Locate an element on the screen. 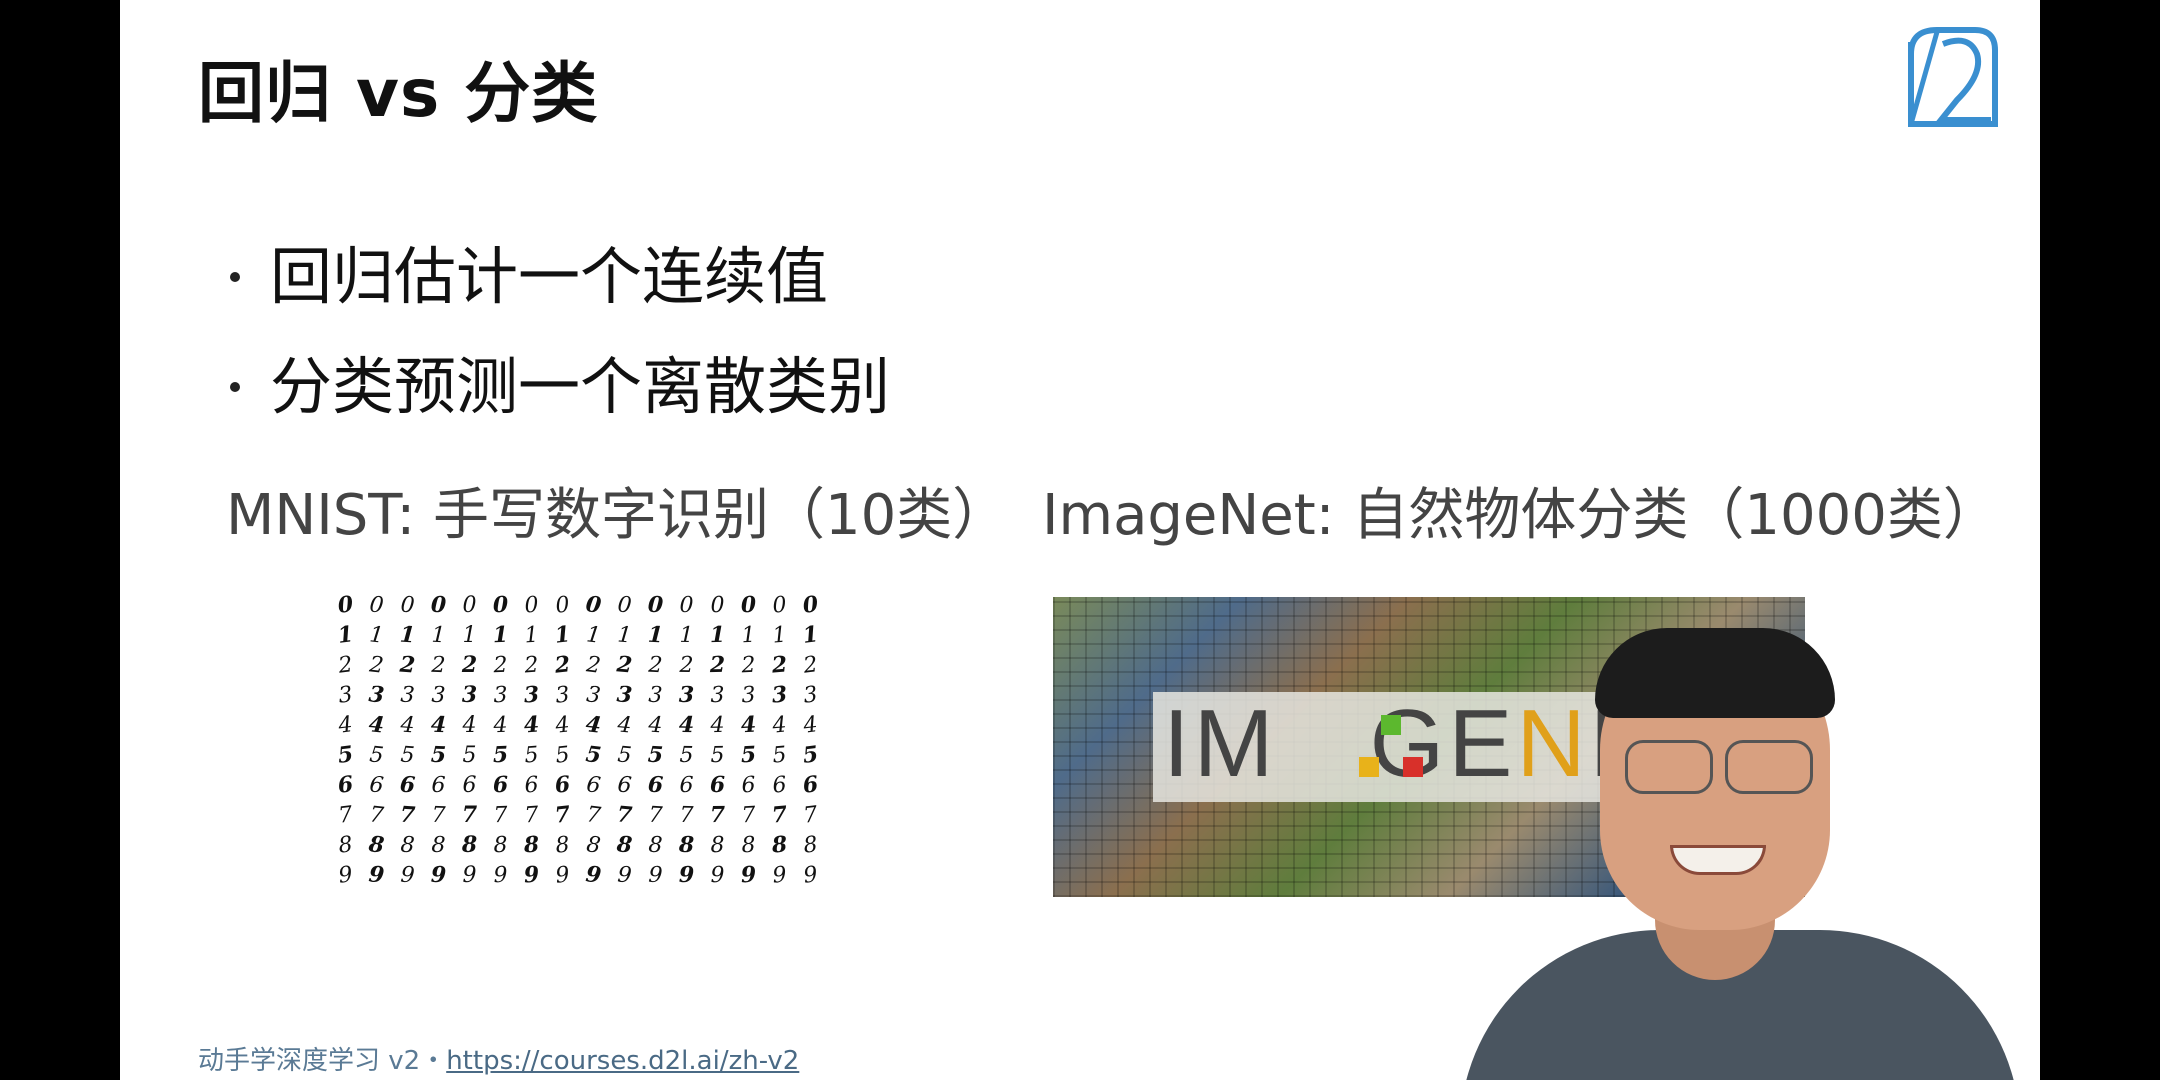 The image size is (2160, 1080). slide-title: 回归 vs 分类 is located at coordinates (398, 93).